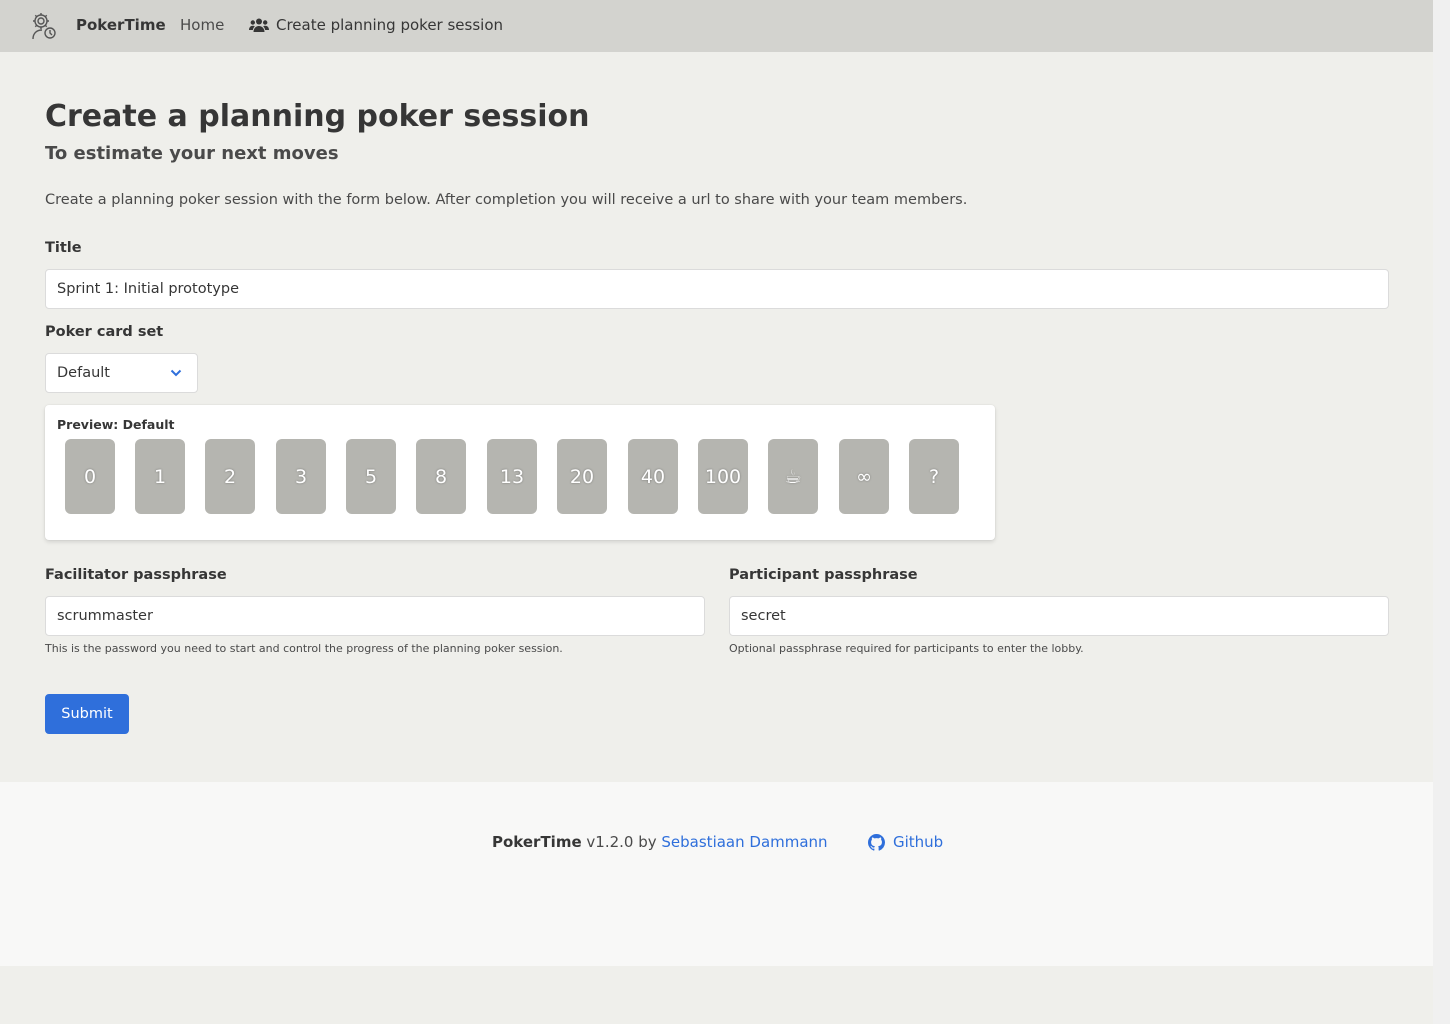 Image resolution: width=1450 pixels, height=1024 pixels. What do you see at coordinates (582, 476) in the screenshot?
I see `poker-card: 20` at bounding box center [582, 476].